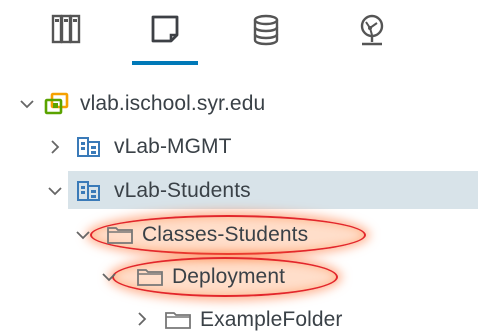  What do you see at coordinates (271, 319) in the screenshot?
I see `tree-node-label: ExampleFolder` at bounding box center [271, 319].